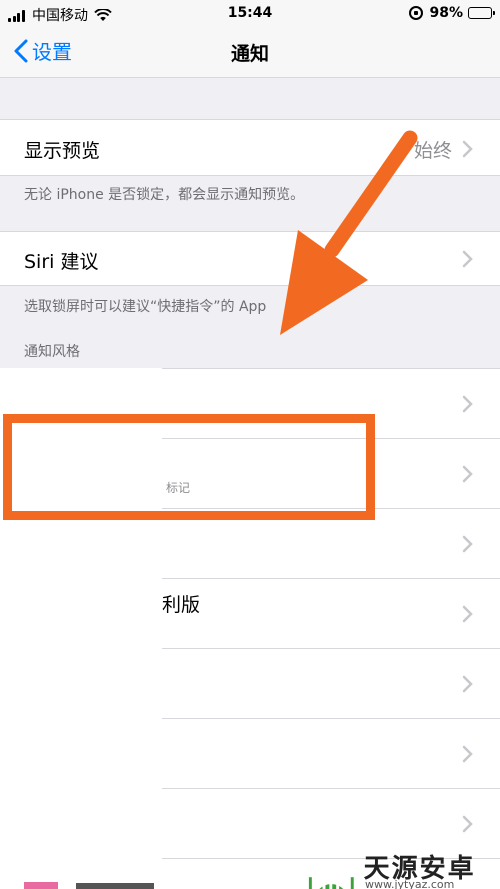 The image size is (500, 889). What do you see at coordinates (410, 883) in the screenshot?
I see `watermark-url: www.jytyaz.com` at bounding box center [410, 883].